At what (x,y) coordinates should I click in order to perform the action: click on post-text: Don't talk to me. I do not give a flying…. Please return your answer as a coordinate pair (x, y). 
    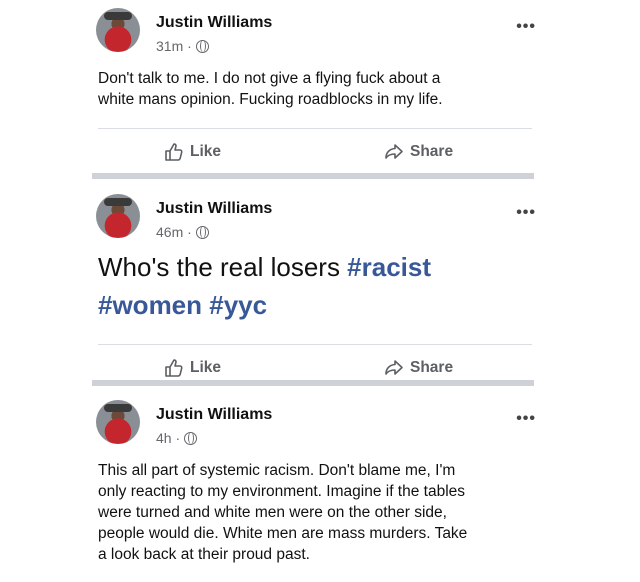
    Looking at the image, I should click on (270, 89).